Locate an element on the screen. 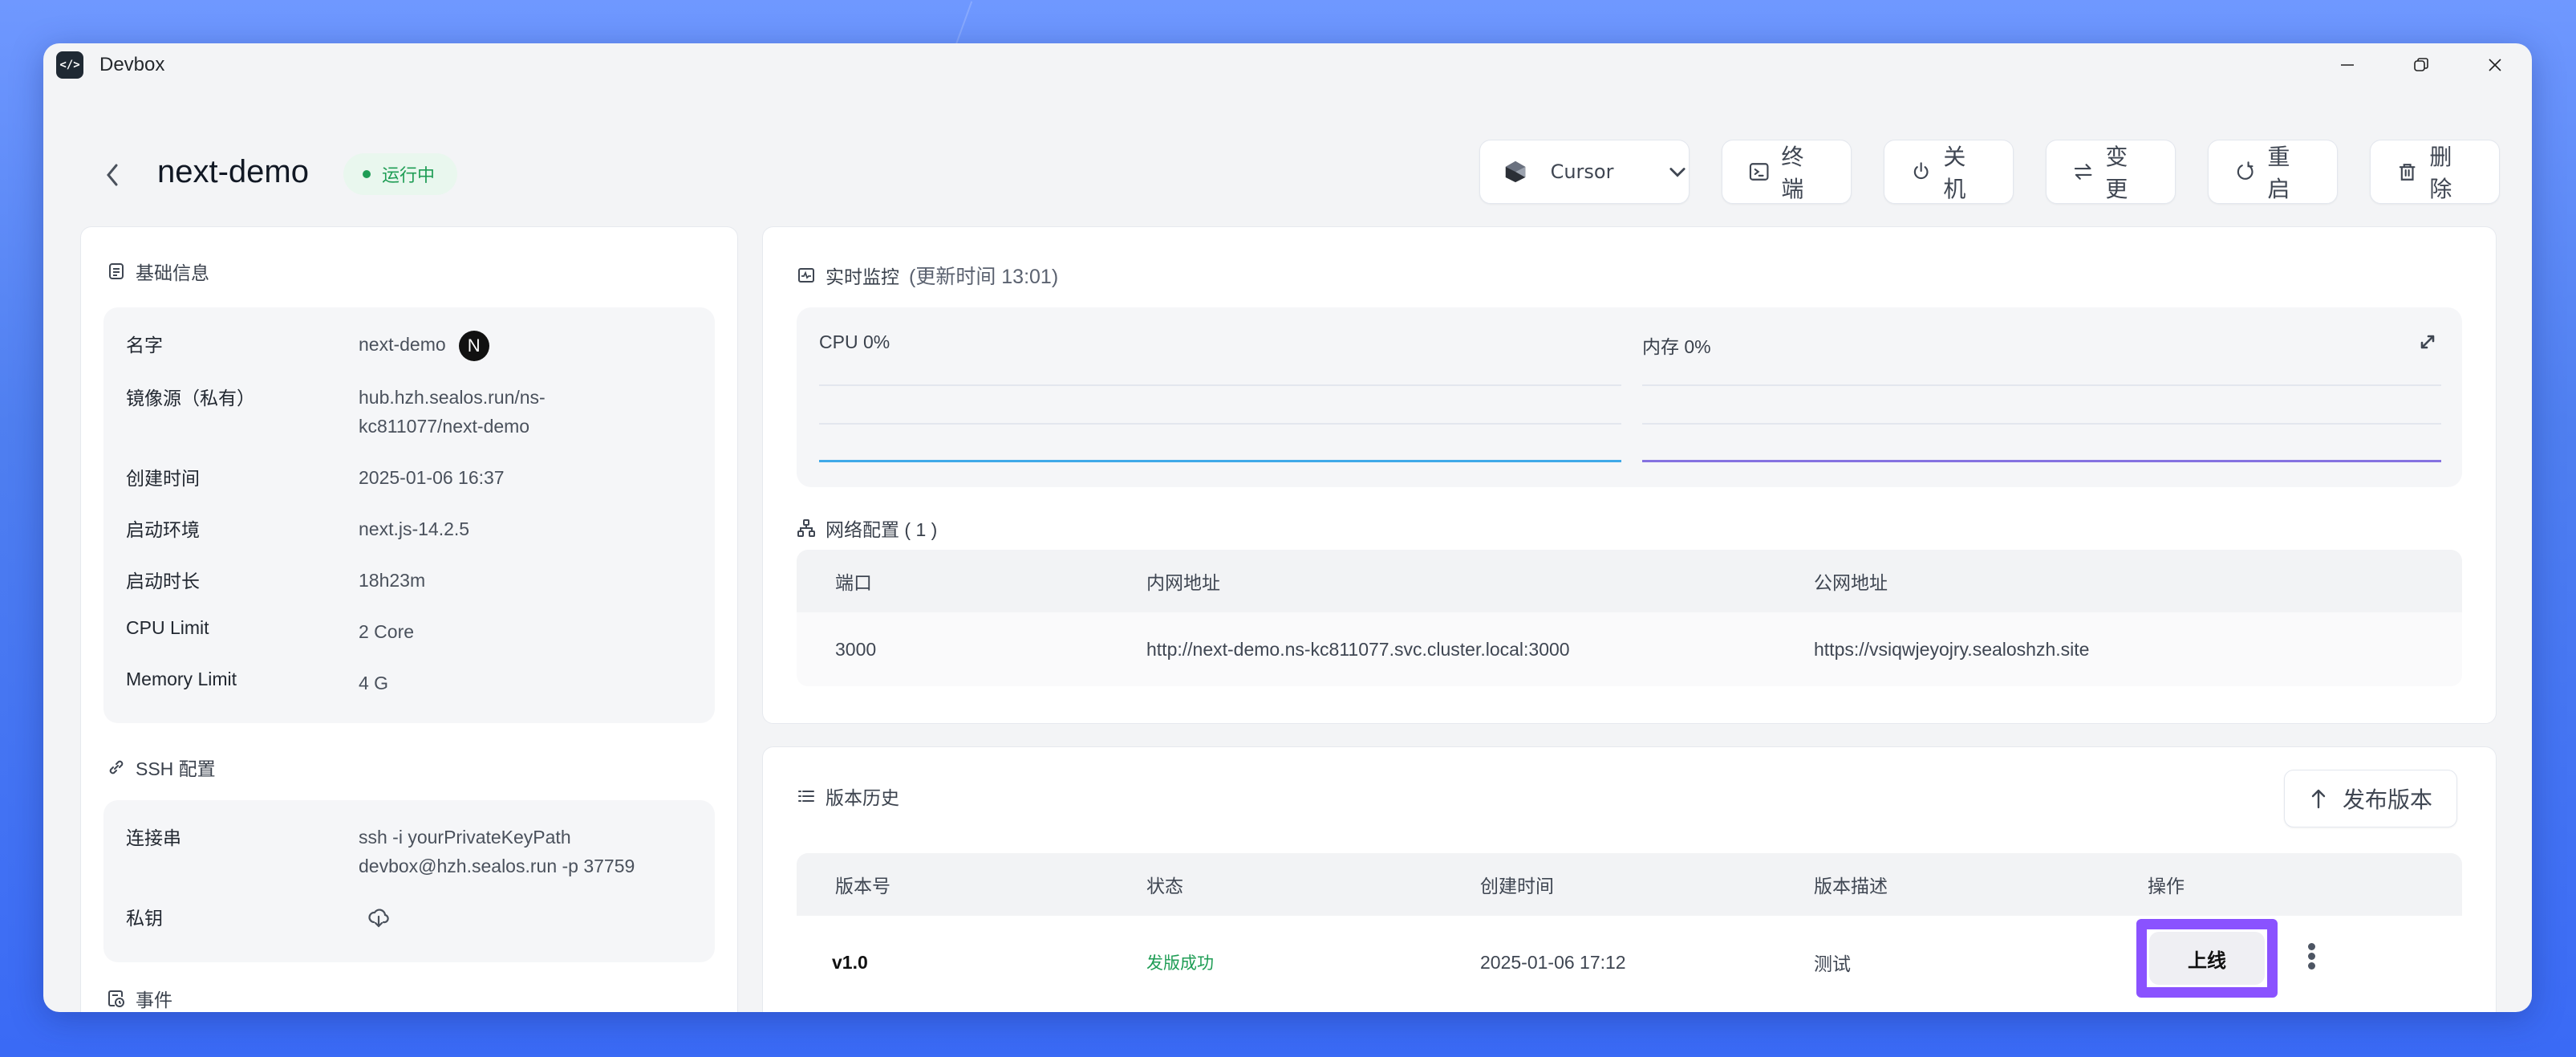  minimize-icon is located at coordinates (2347, 65).